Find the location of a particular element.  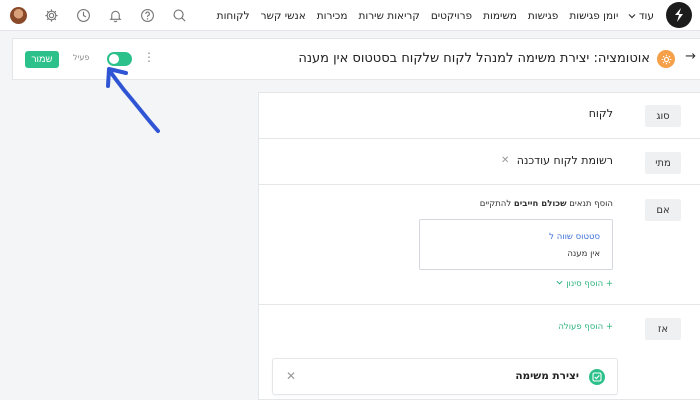

gear-icon is located at coordinates (51, 16).